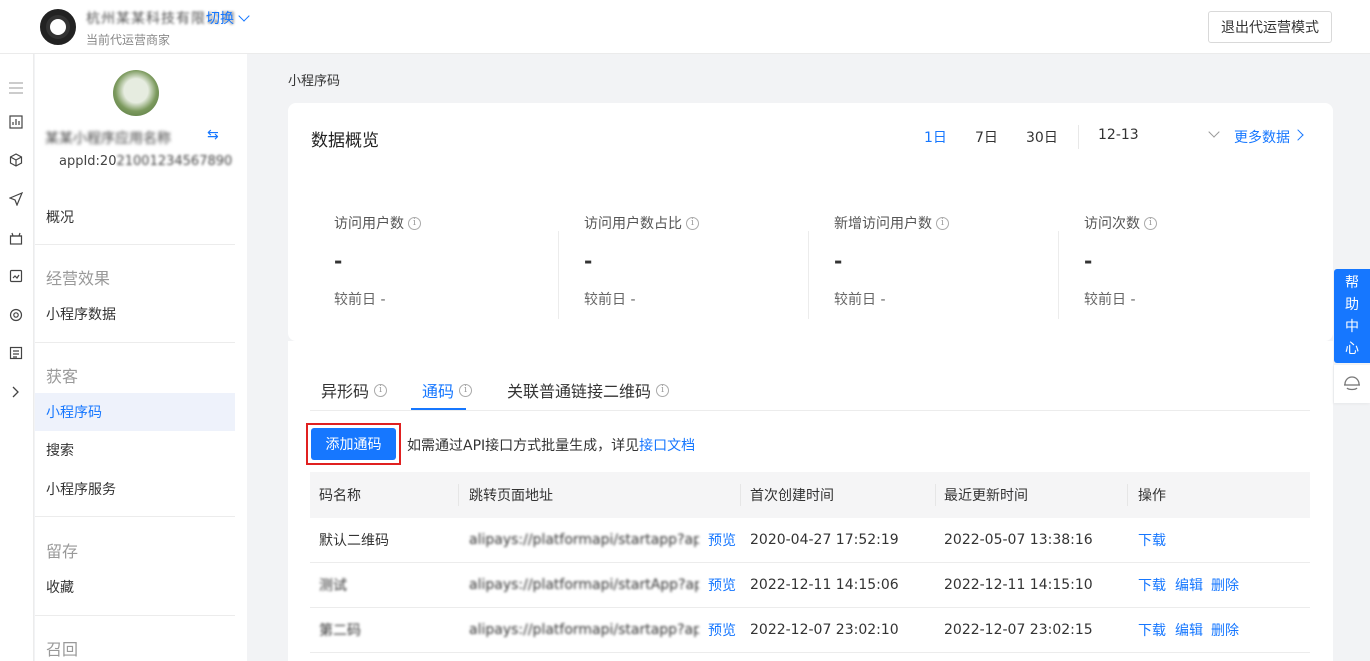  I want to click on app-id: appId:2021001234567890, so click(145, 161).